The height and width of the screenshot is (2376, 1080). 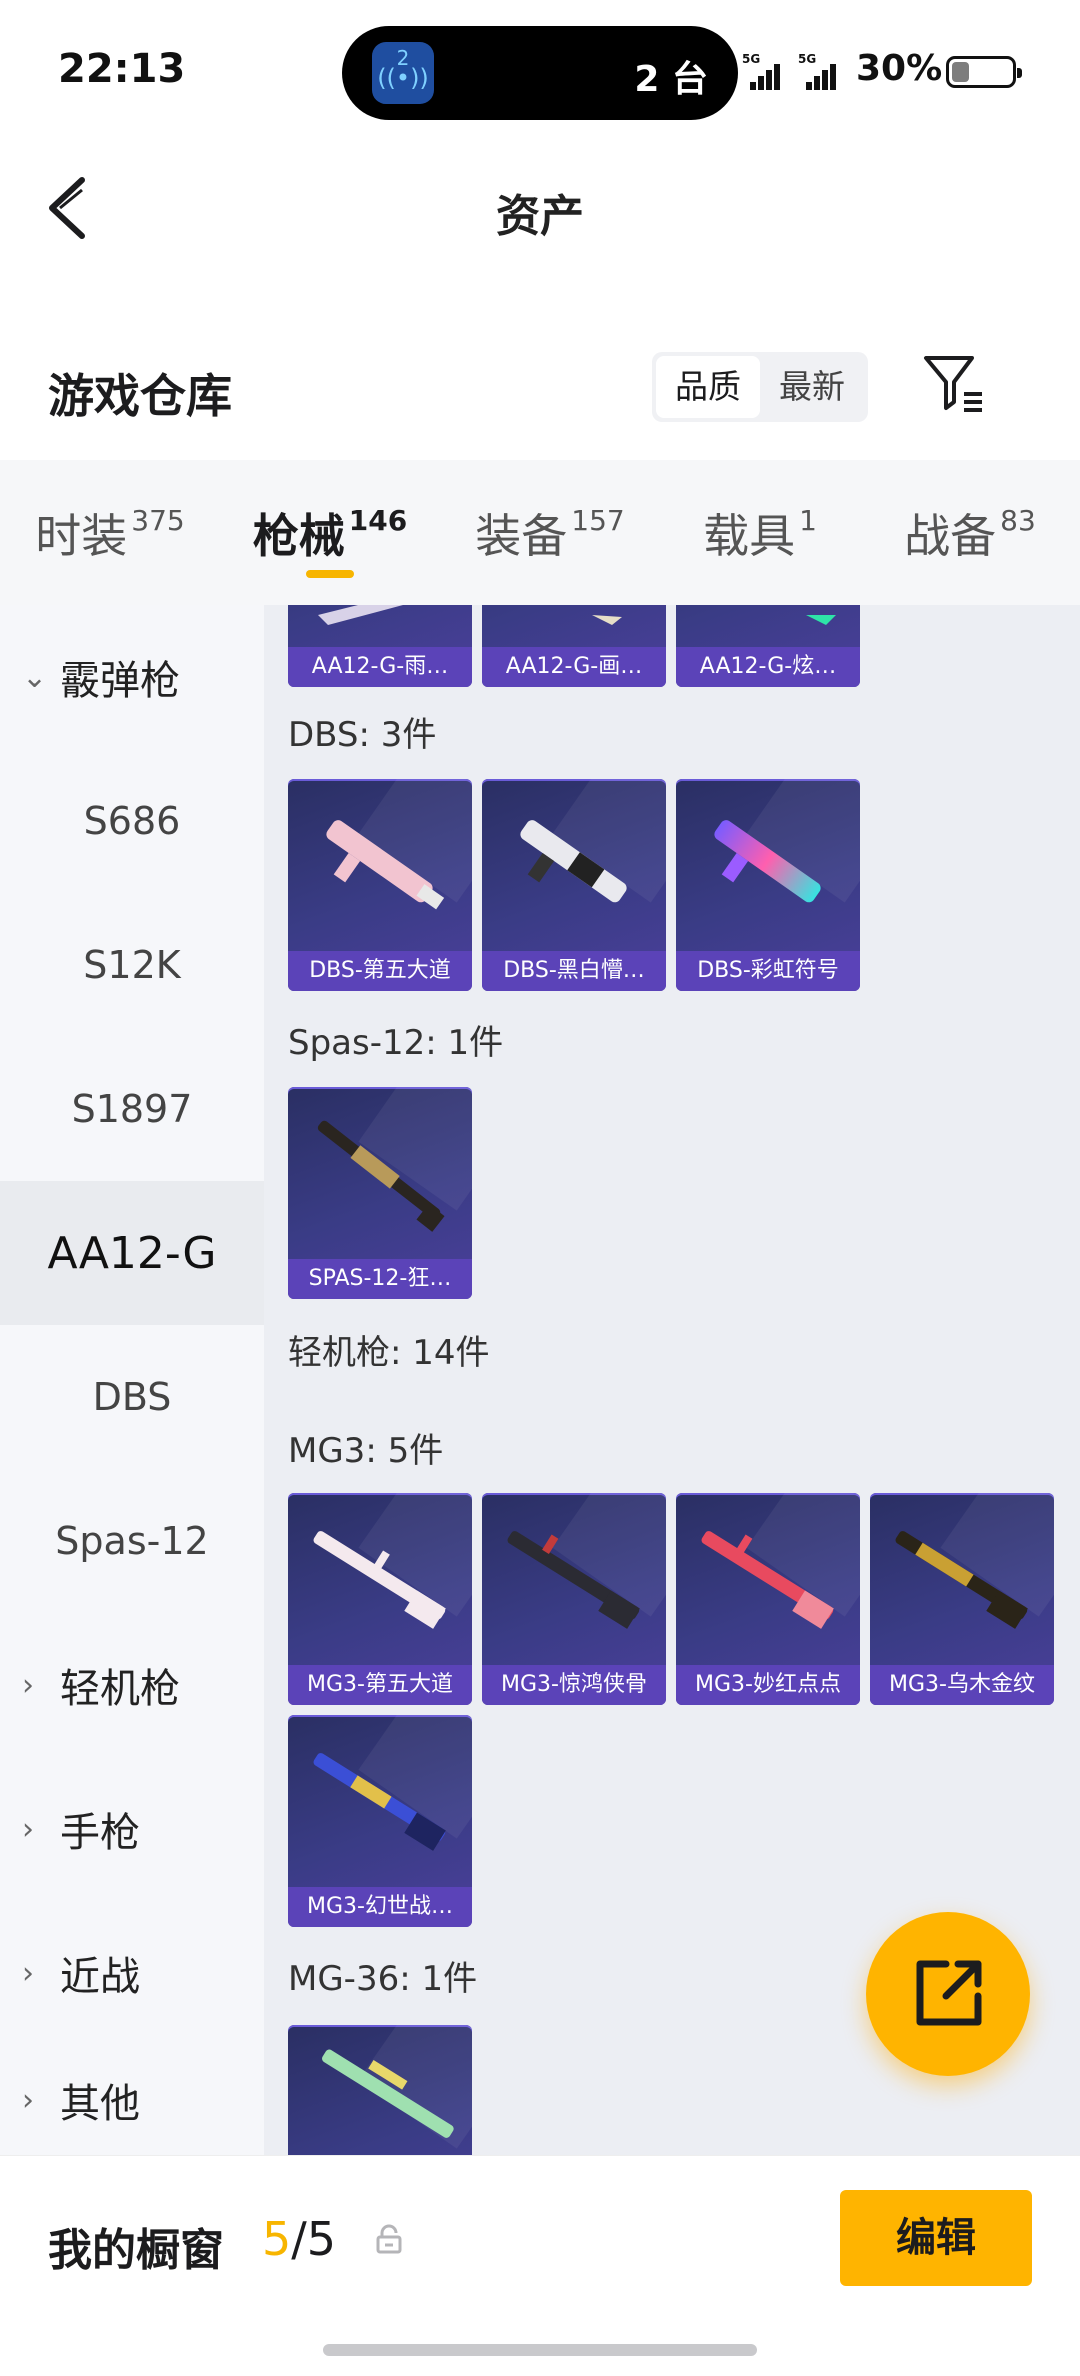 I want to click on sidebar-item-label: 其他, so click(x=100, y=2104).